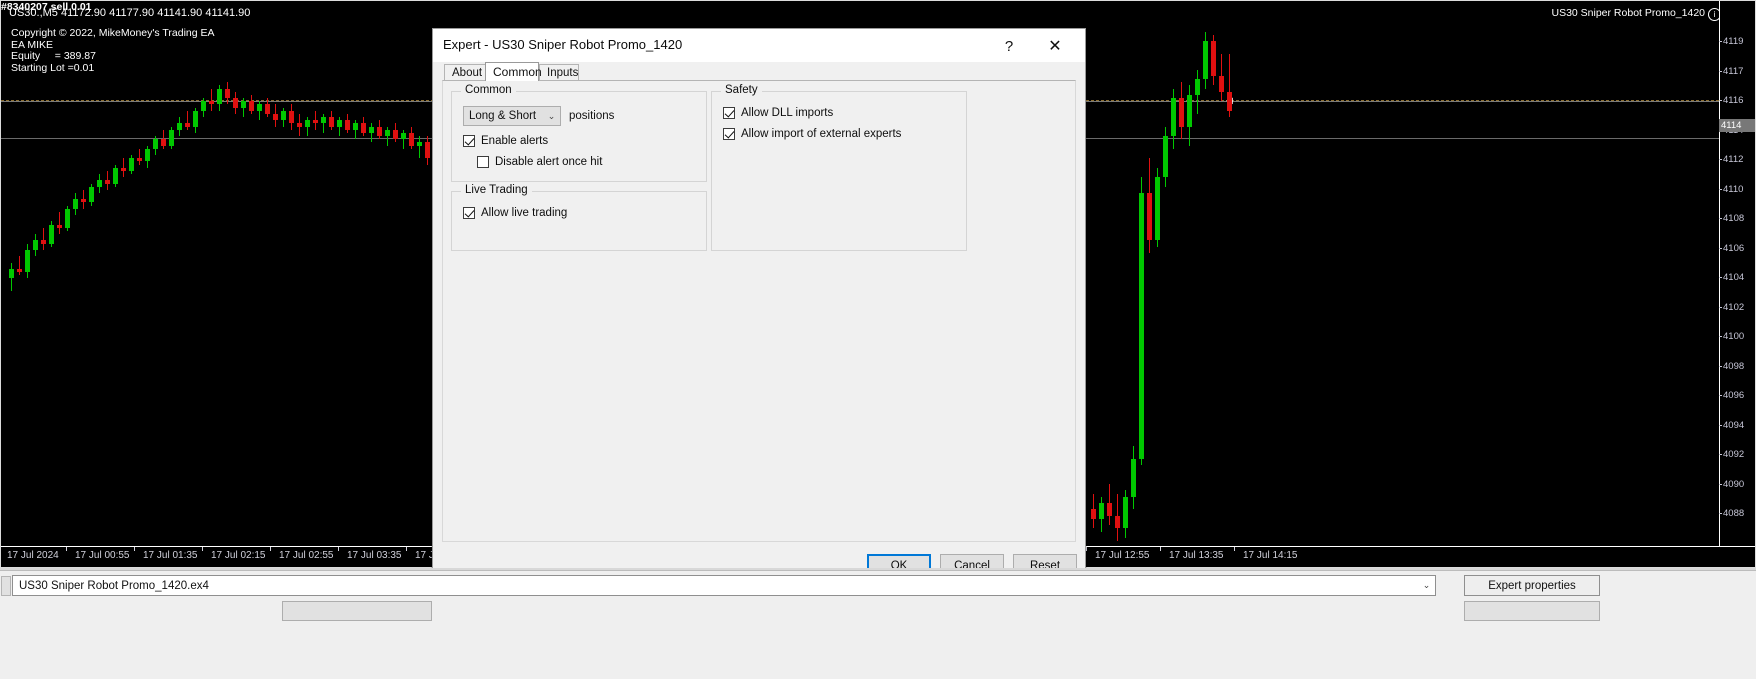 The image size is (1756, 679). What do you see at coordinates (1731, 100) in the screenshot?
I see `price-tick: 4116` at bounding box center [1731, 100].